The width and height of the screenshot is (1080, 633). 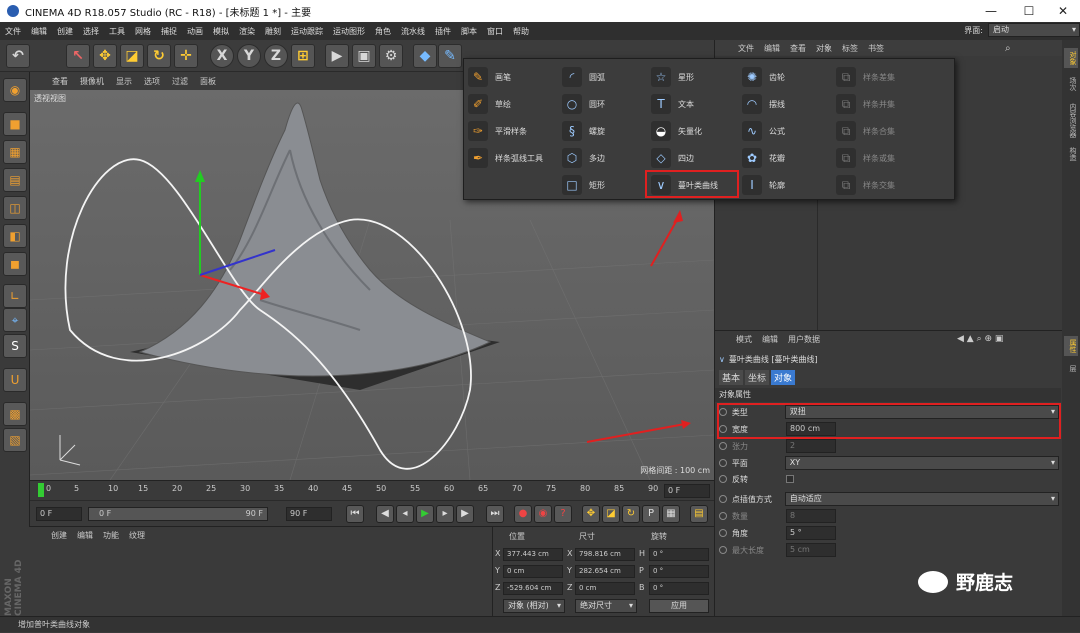 What do you see at coordinates (583, 104) in the screenshot?
I see `palette-item-circle: ○ 圆环` at bounding box center [583, 104].